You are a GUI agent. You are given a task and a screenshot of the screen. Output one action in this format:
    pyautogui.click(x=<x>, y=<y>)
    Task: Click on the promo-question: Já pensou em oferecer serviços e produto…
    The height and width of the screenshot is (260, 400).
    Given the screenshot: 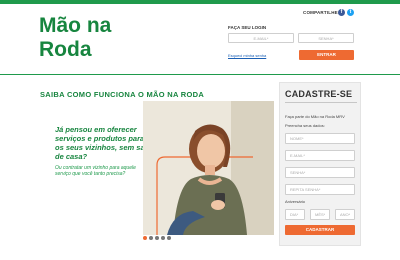 What is the action you would take?
    pyautogui.click(x=102, y=143)
    